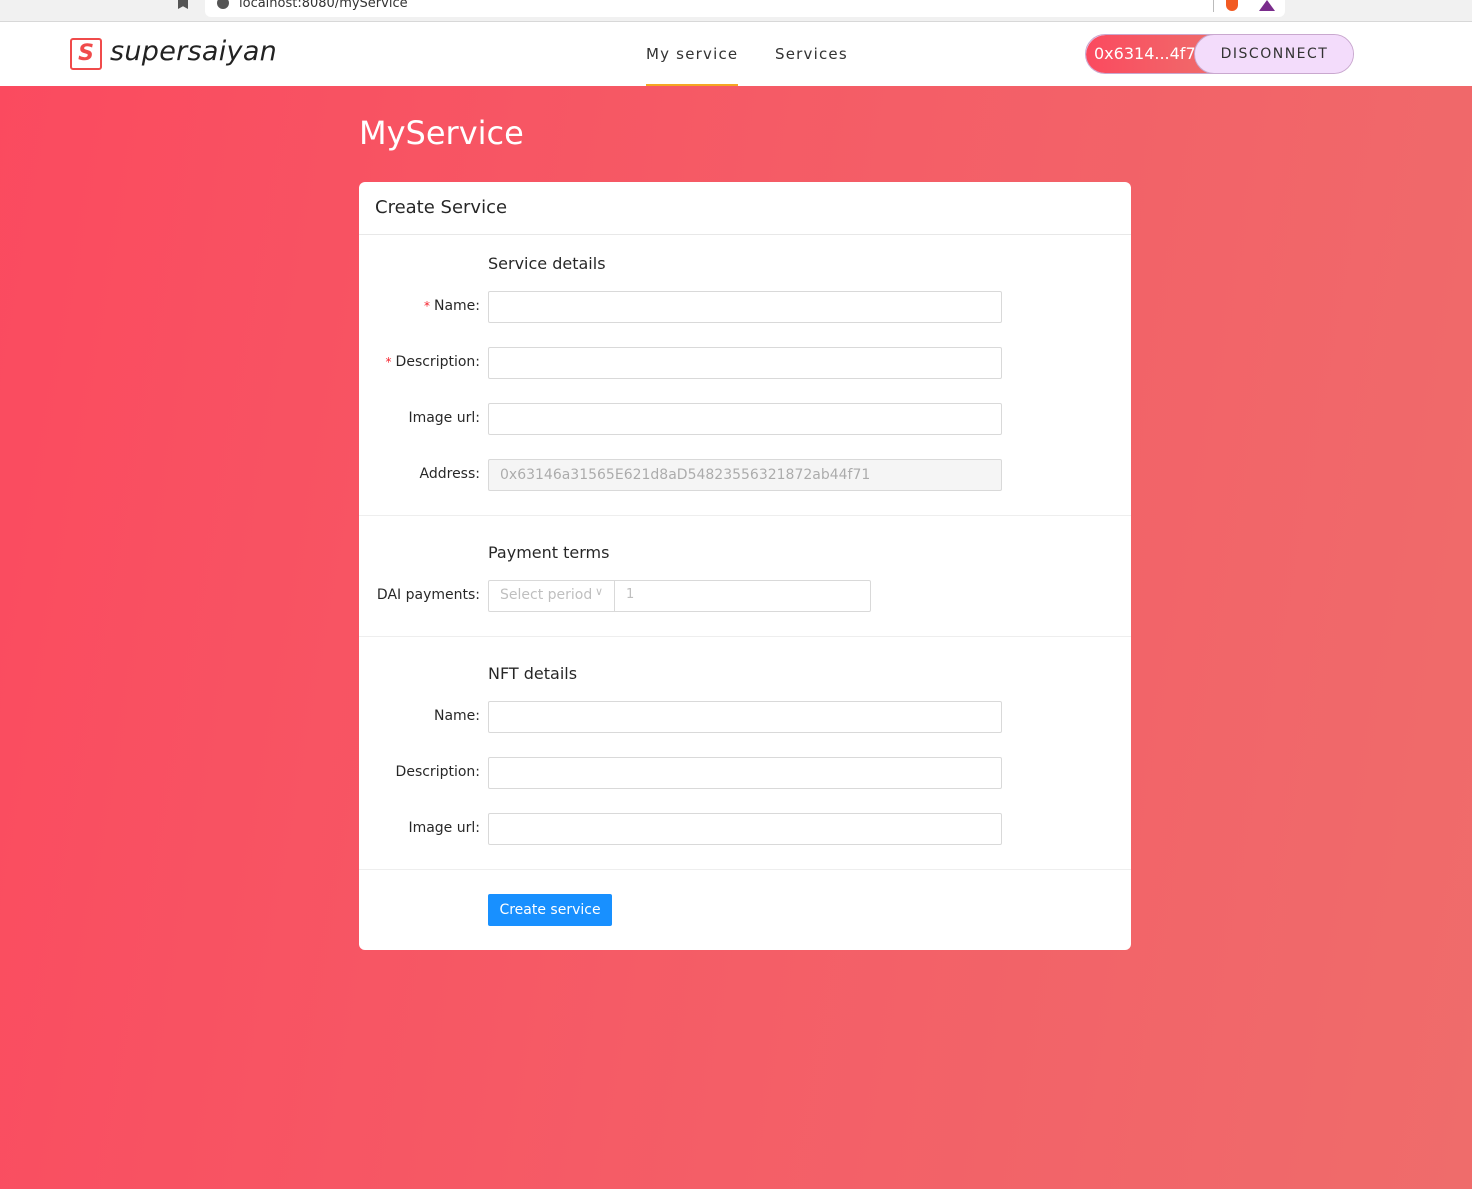  Describe the element at coordinates (193, 51) in the screenshot. I see `brand-name: supersaiyan` at that location.